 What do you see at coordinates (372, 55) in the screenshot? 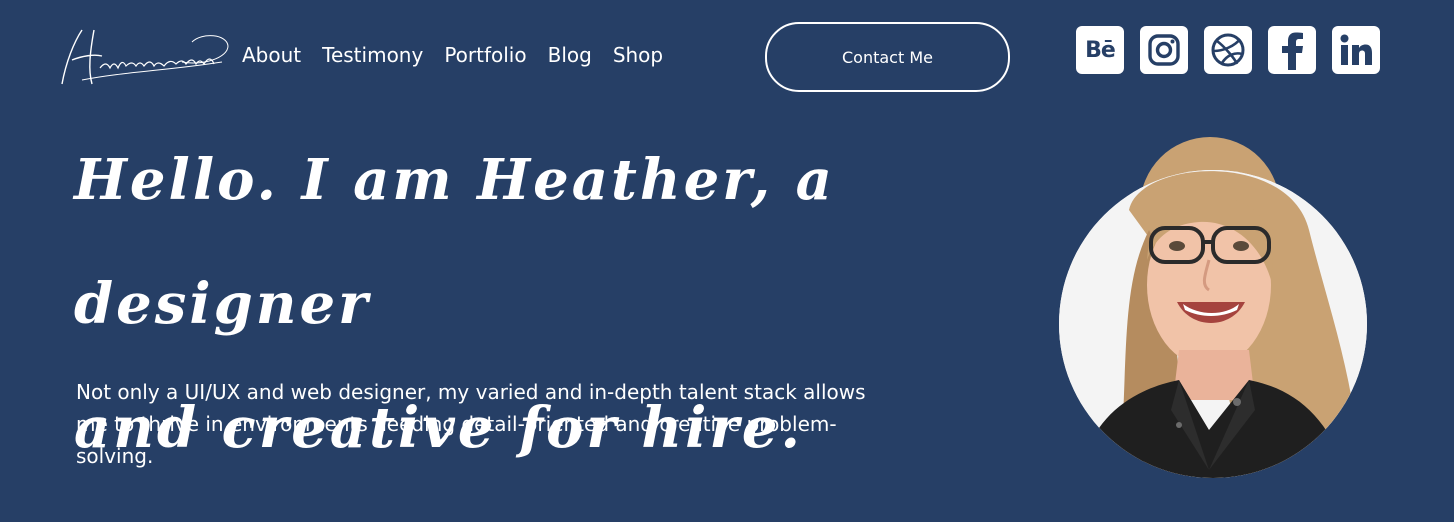
I see `nav-testimony: Testimony` at bounding box center [372, 55].